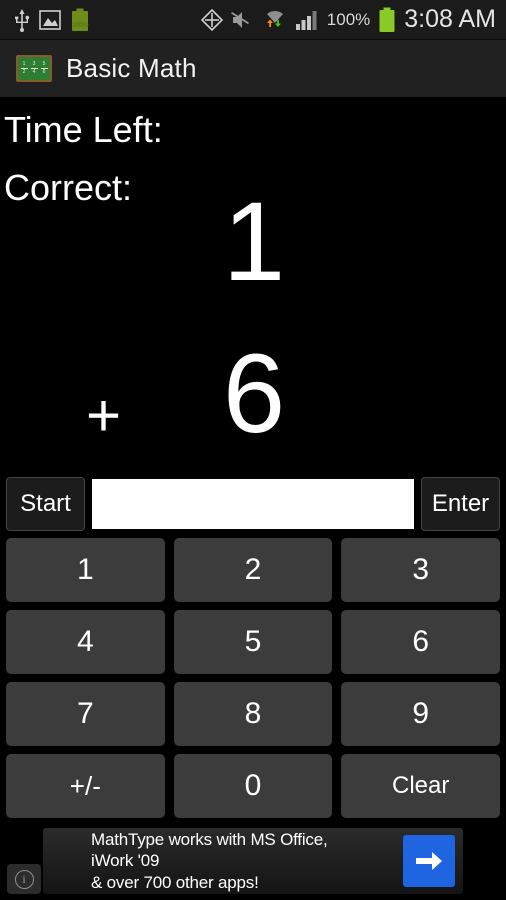  What do you see at coordinates (85, 642) in the screenshot?
I see `key-4: 4` at bounding box center [85, 642].